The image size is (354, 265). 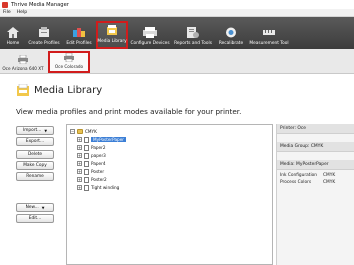 I want to click on import-button: Import... ▼, so click(x=35, y=130).